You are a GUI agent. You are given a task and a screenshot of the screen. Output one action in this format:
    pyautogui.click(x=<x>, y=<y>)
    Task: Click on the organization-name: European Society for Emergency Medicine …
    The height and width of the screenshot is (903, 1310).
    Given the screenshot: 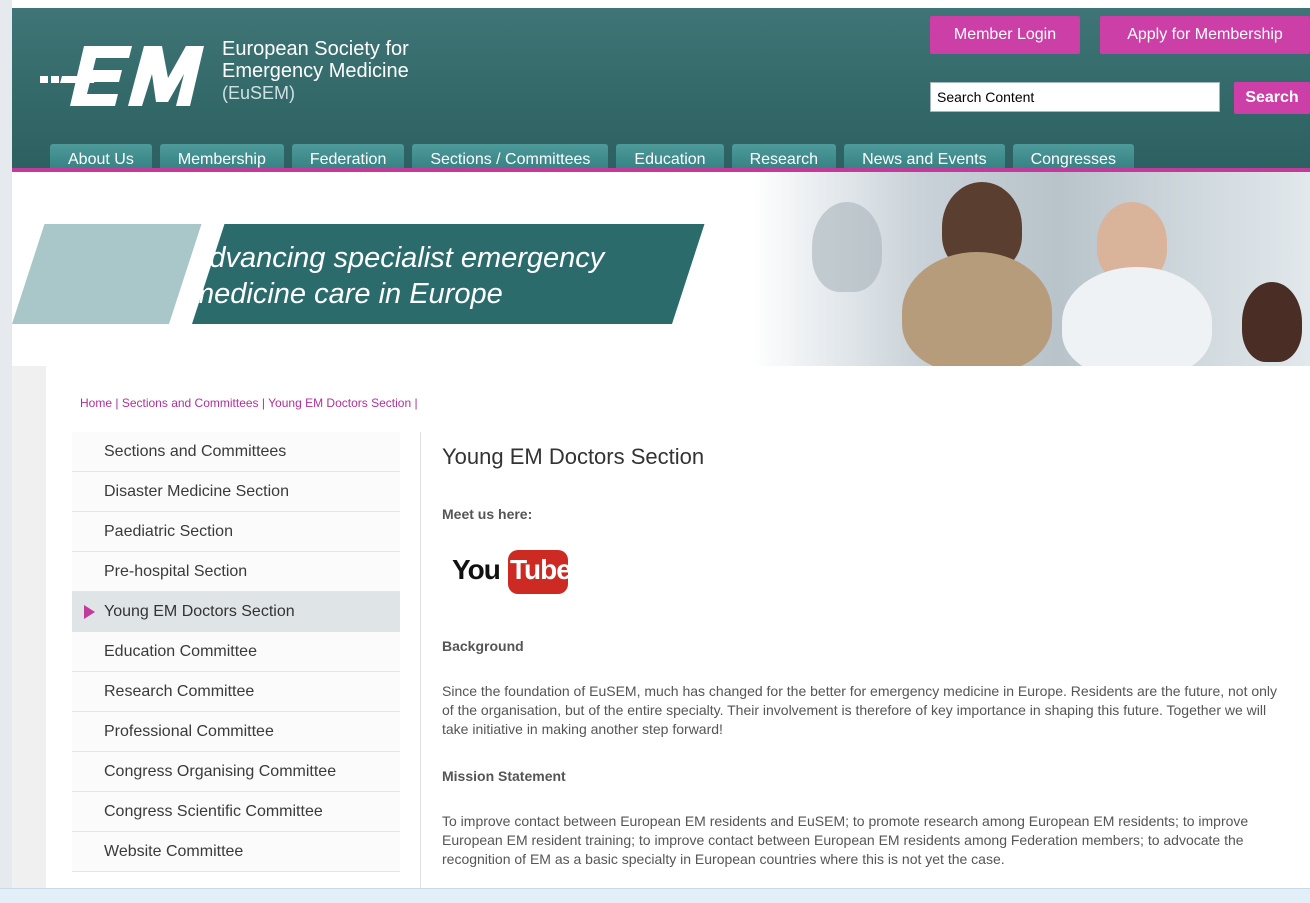 What is the action you would take?
    pyautogui.click(x=315, y=71)
    